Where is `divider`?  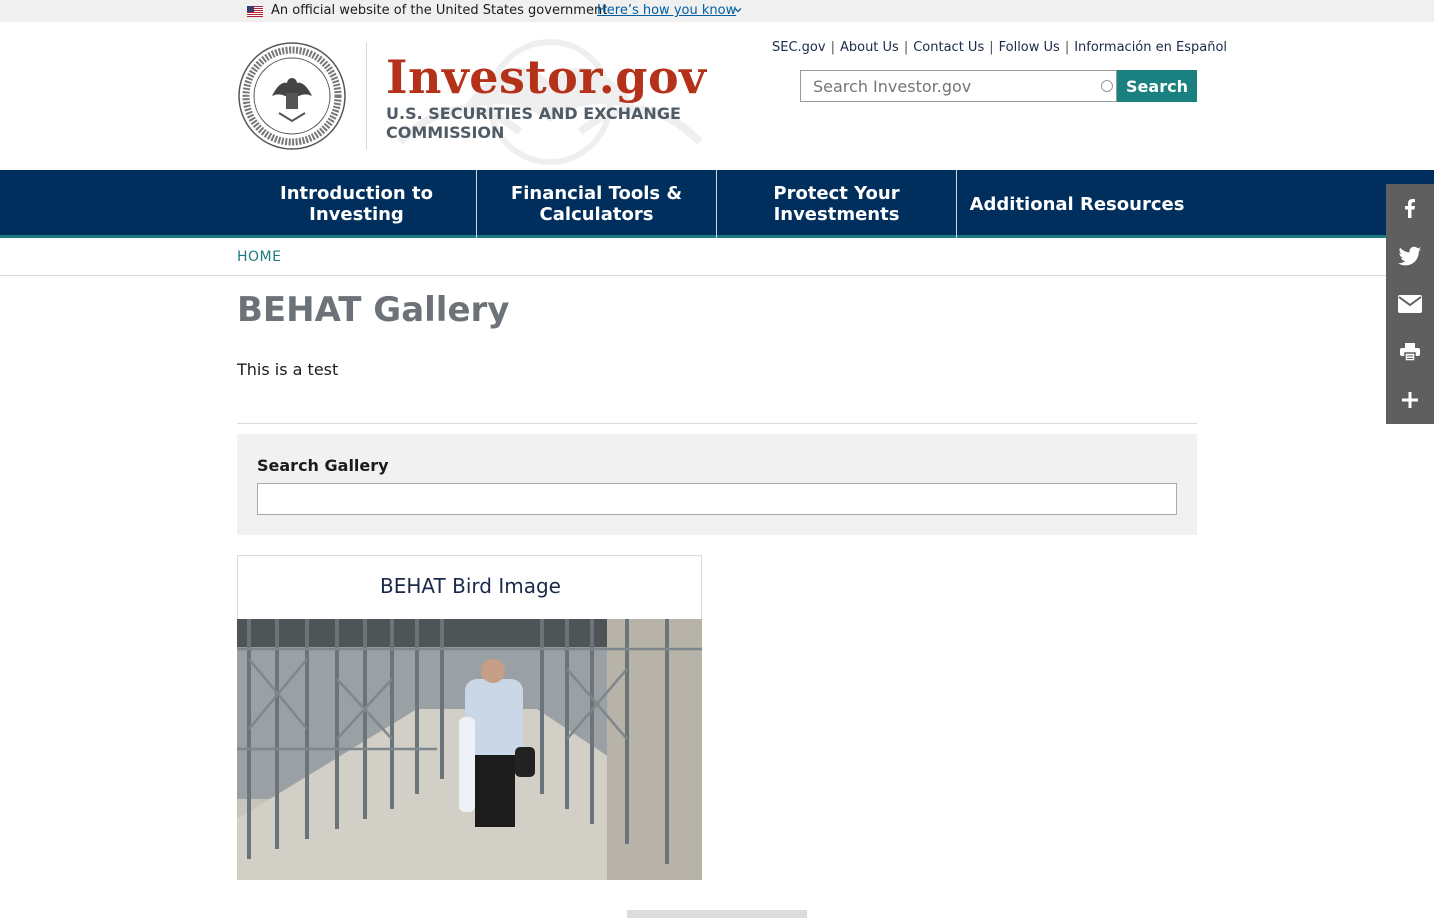 divider is located at coordinates (717, 423).